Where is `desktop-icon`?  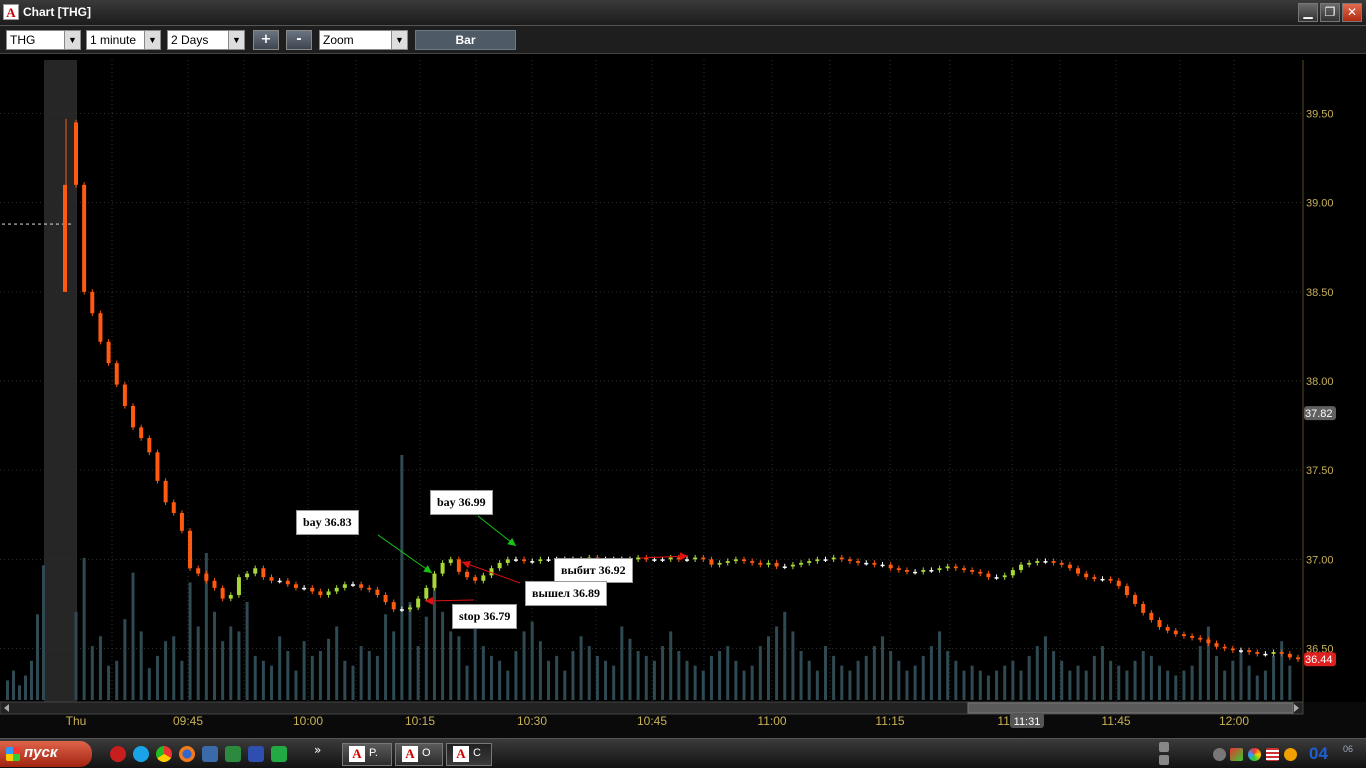
desktop-icon is located at coordinates (210, 754).